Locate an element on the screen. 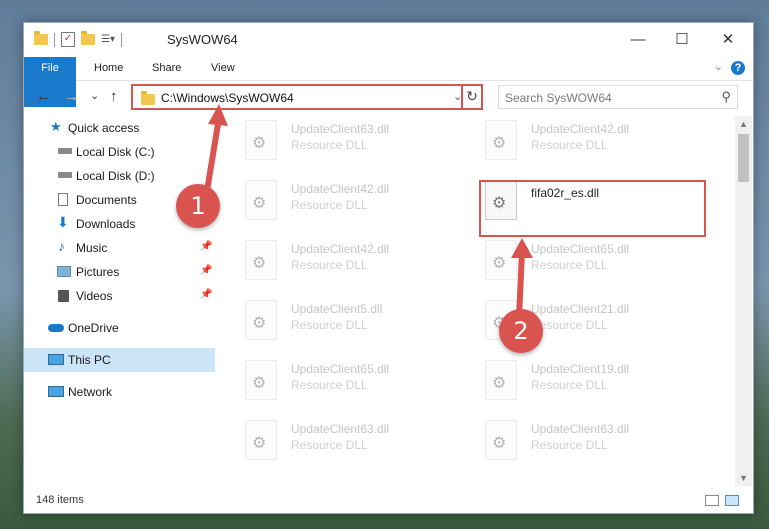 This screenshot has height=529, width=769. quick-access-toolbar: ✓ ☰▾ is located at coordinates (78, 39).